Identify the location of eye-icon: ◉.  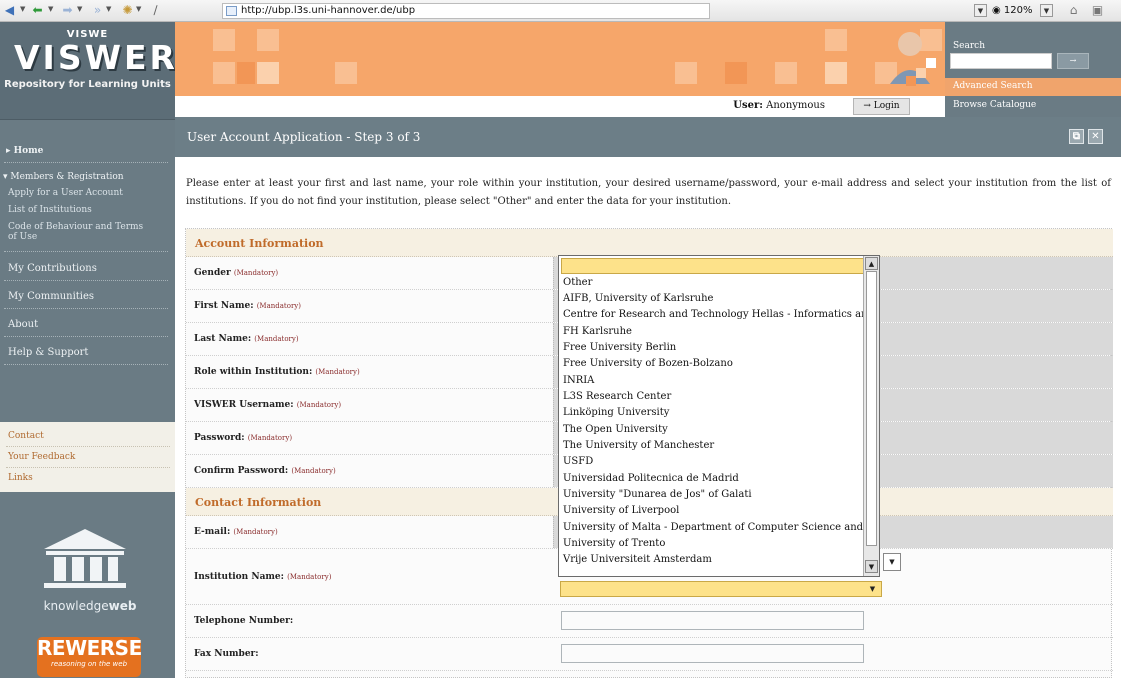
(998, 10).